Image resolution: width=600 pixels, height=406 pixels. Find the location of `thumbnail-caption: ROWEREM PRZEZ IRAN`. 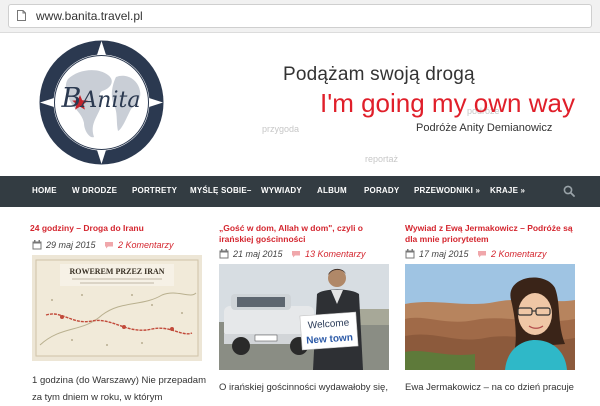

thumbnail-caption: ROWEREM PRZEZ IRAN is located at coordinates (116, 271).